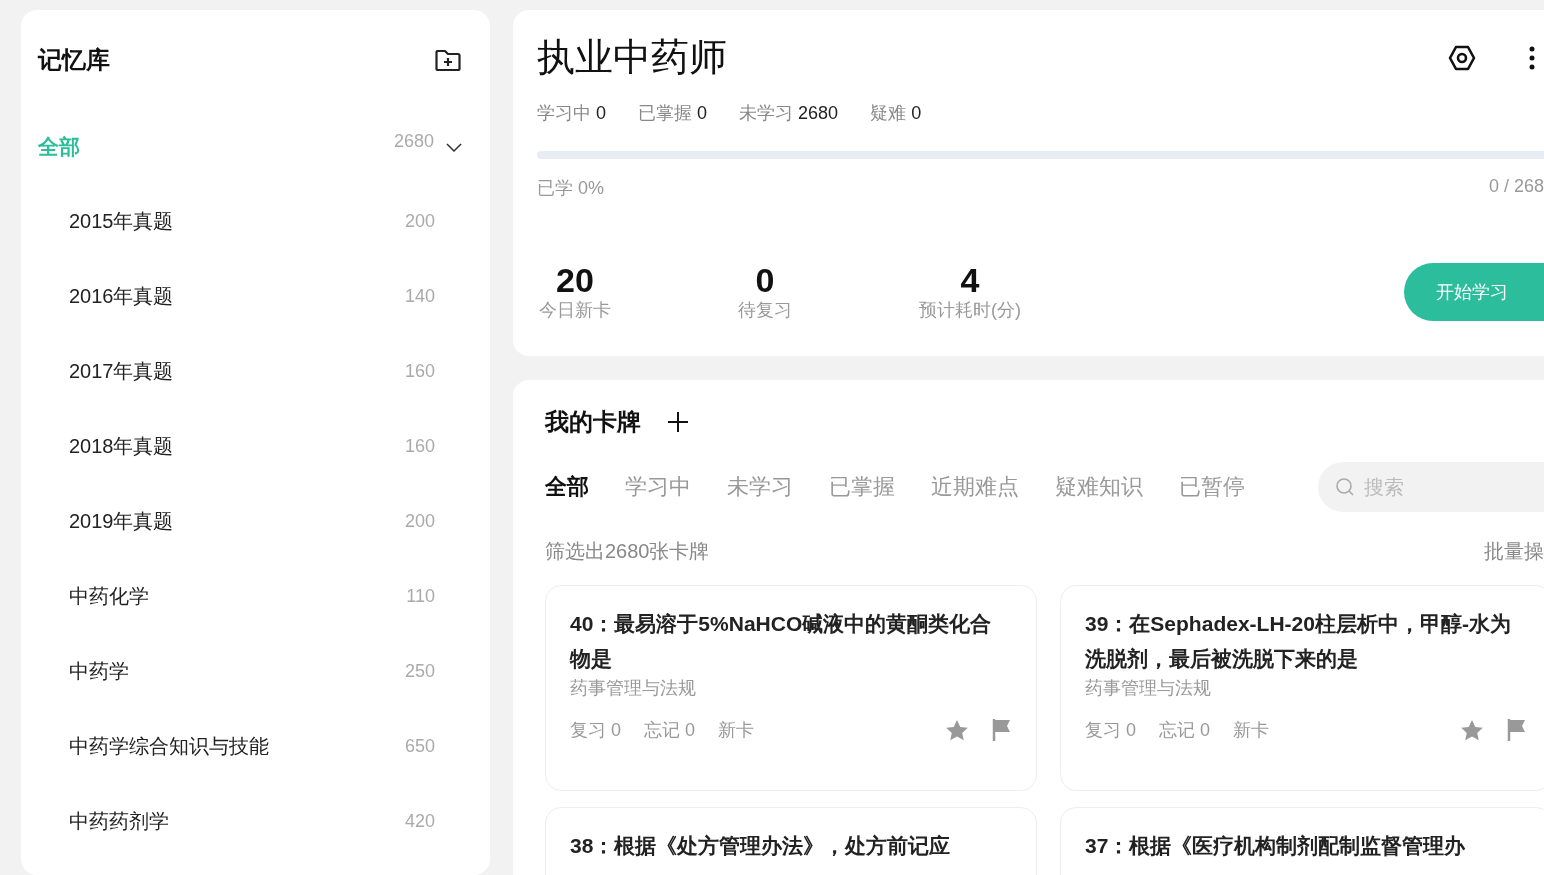  Describe the element at coordinates (1532, 57) in the screenshot. I see `more-icon` at that location.